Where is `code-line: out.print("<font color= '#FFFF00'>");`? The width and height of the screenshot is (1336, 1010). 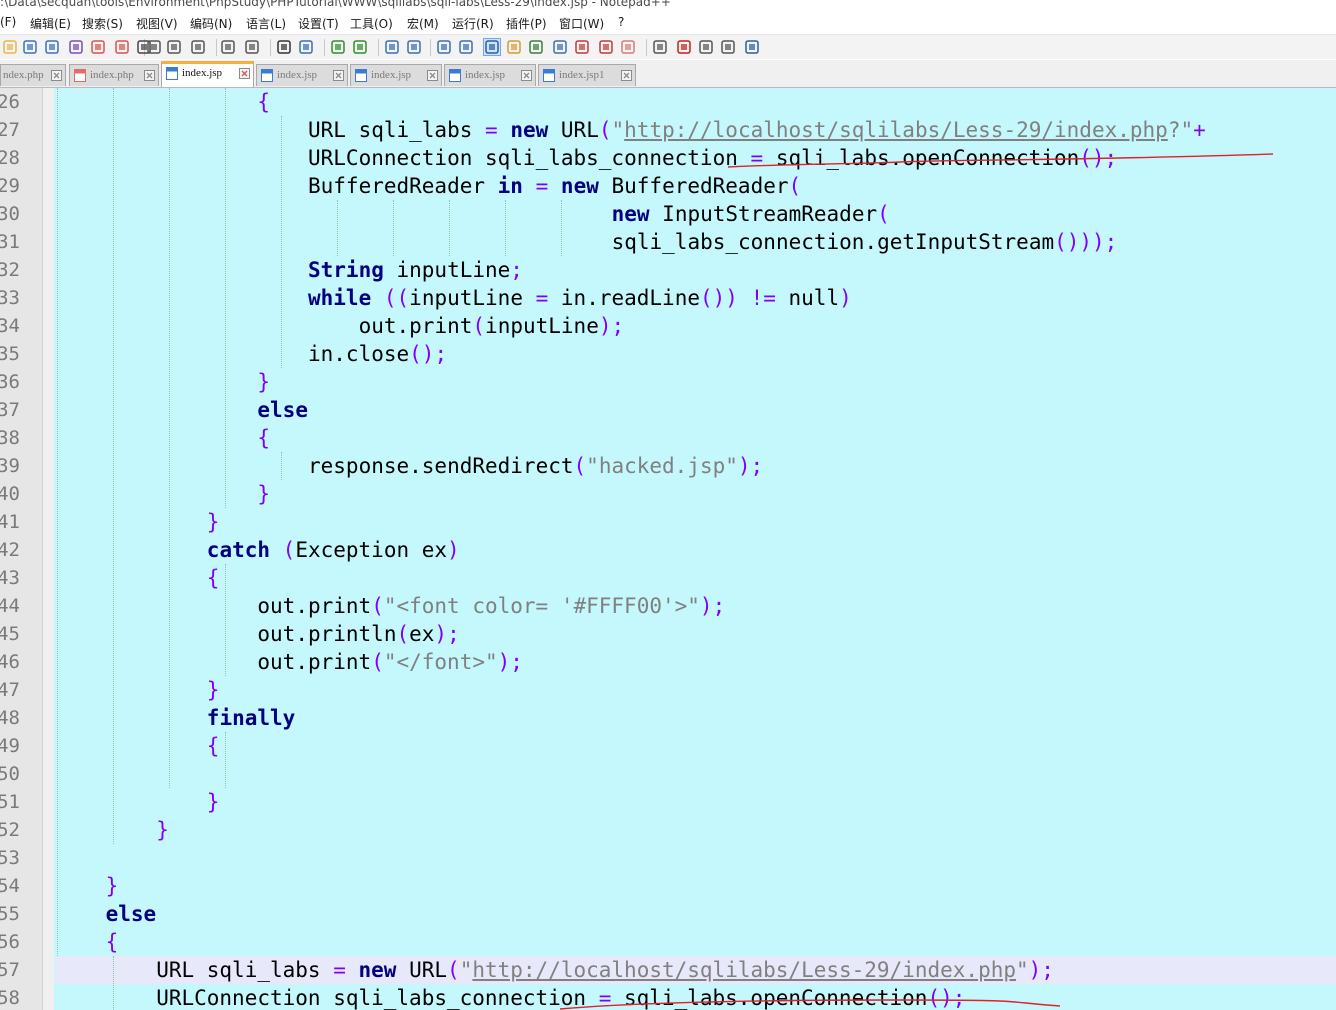 code-line: out.print("<font color= '#FFFF00'>"); is located at coordinates (695, 606).